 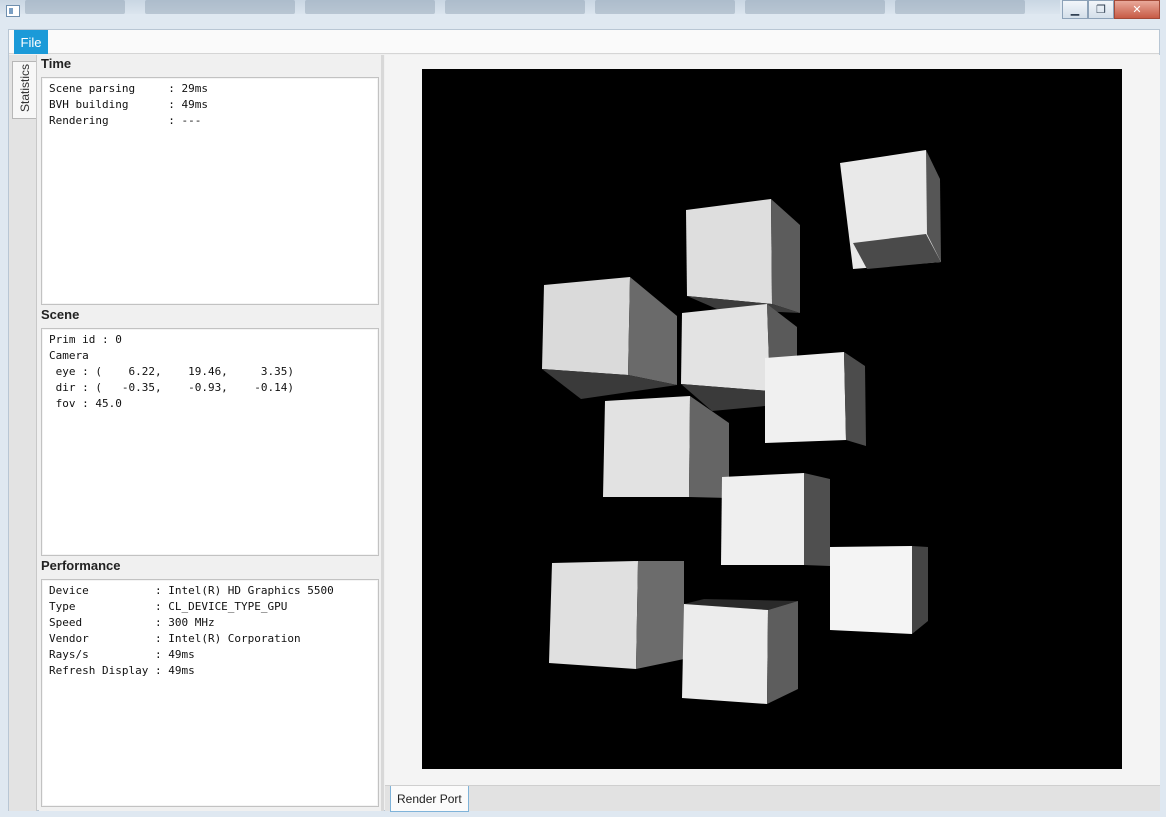 What do you see at coordinates (125, 120) in the screenshot?
I see `time-line: Rendering : ---` at bounding box center [125, 120].